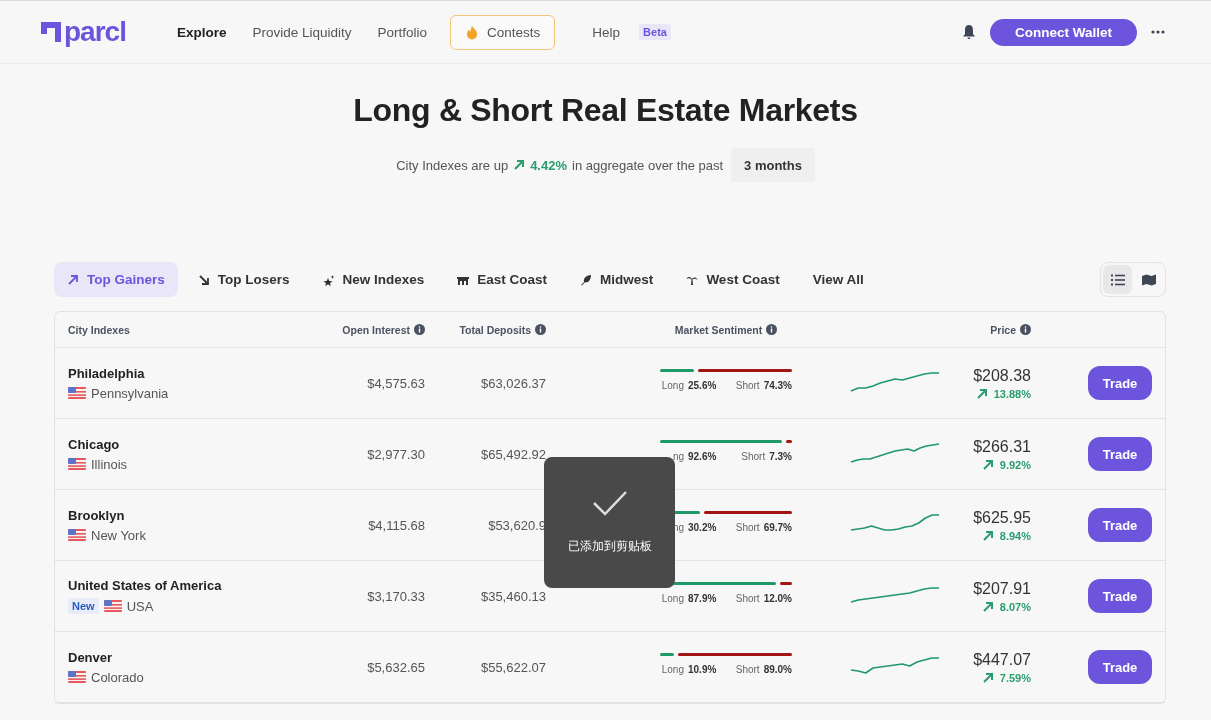  Describe the element at coordinates (648, 165) in the screenshot. I see `summary-text: in aggregate over the past` at that location.